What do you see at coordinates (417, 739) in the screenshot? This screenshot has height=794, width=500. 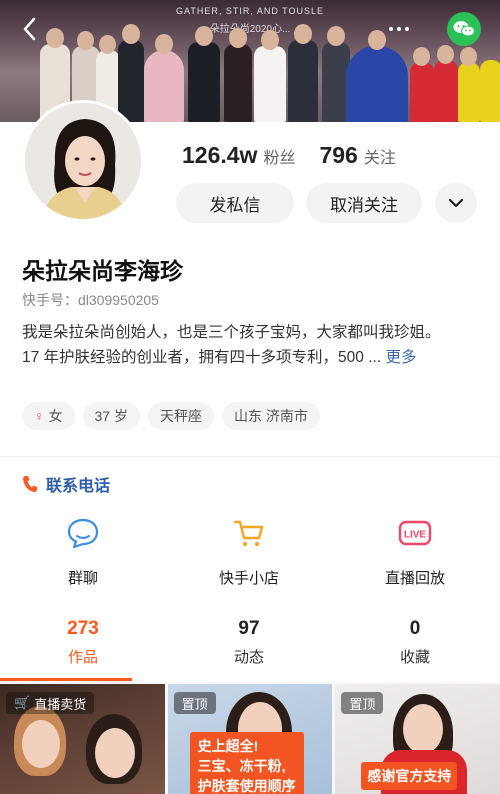 I see `work-thumbnail: 置顶 感谢官方支持` at bounding box center [417, 739].